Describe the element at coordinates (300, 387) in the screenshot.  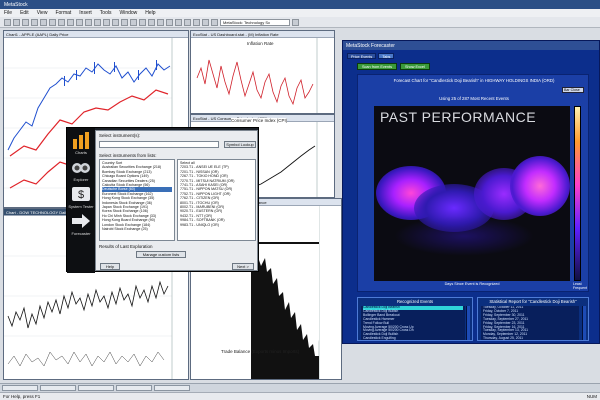
I see `window-taskbar` at that location.